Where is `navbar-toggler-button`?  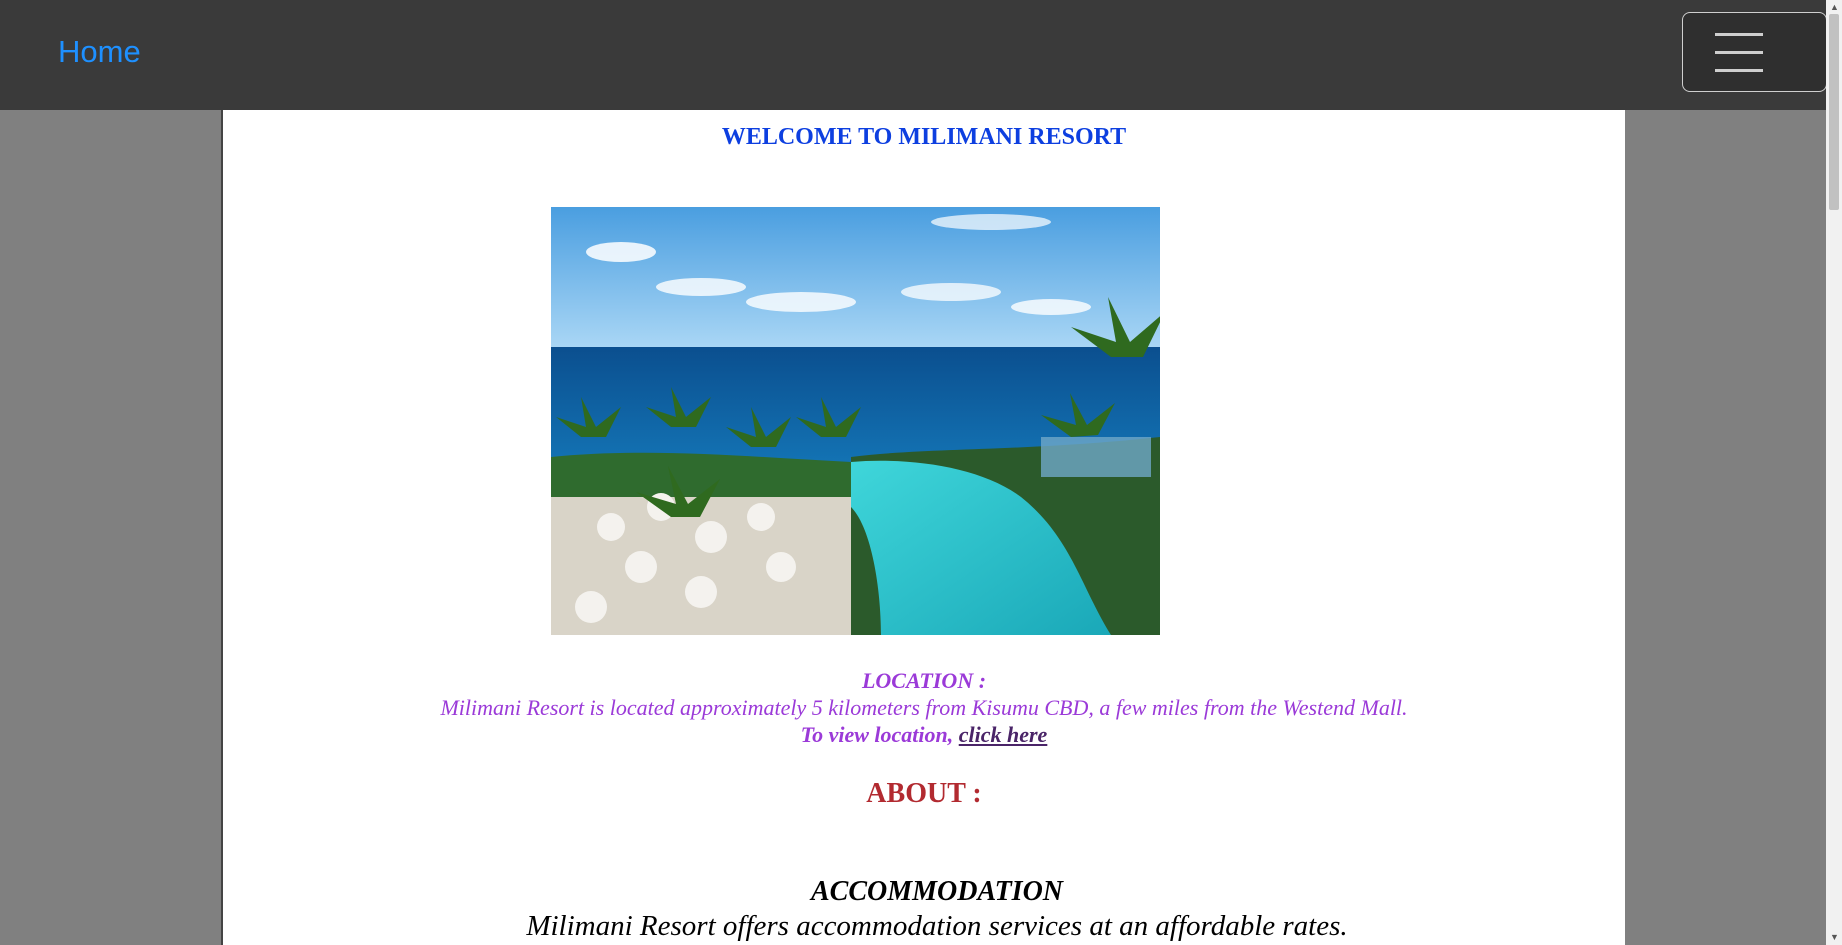 navbar-toggler-button is located at coordinates (1754, 52).